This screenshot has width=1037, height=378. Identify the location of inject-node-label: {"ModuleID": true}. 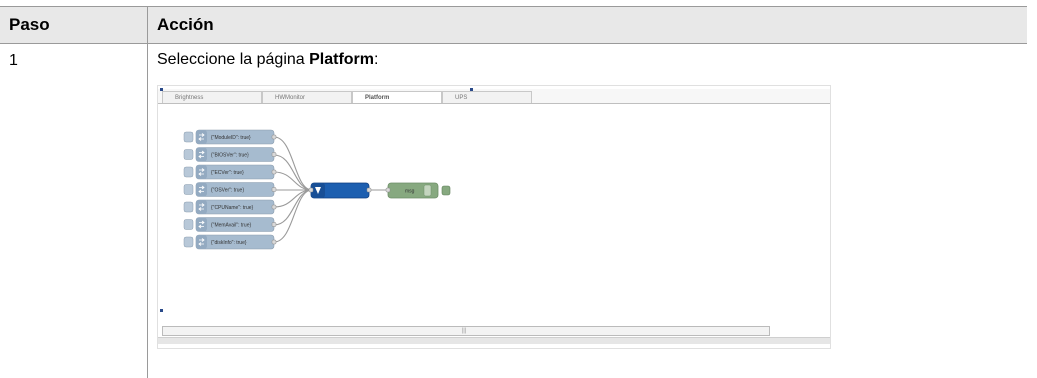
(231, 138).